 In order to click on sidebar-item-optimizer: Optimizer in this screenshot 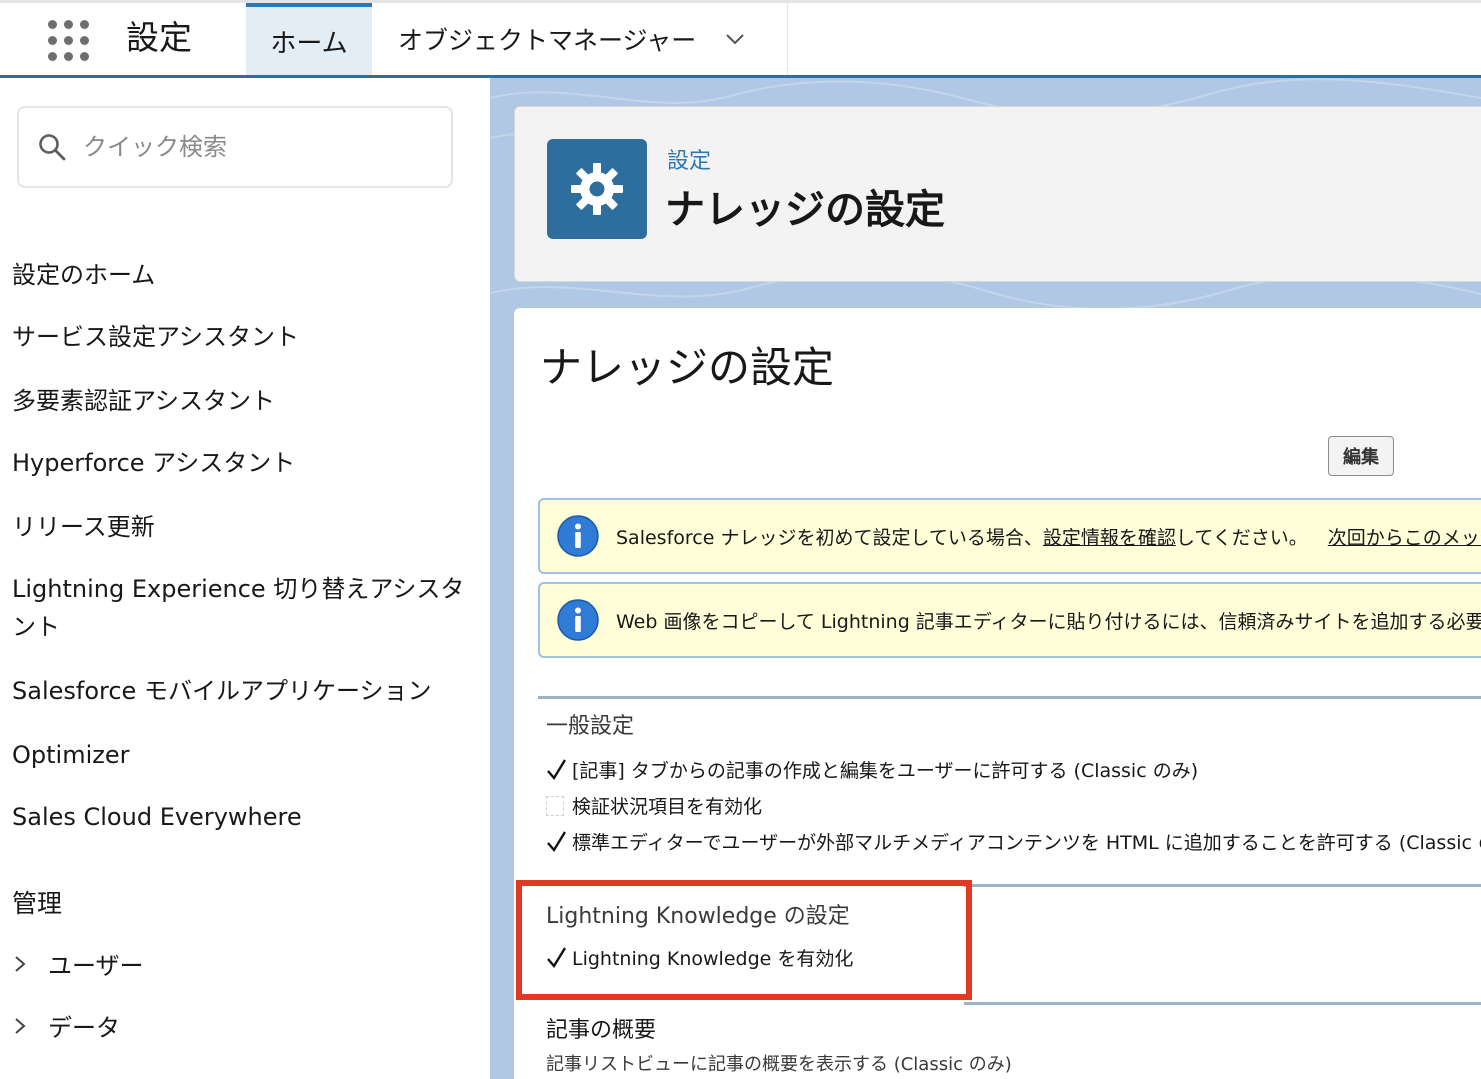, I will do `click(247, 755)`.